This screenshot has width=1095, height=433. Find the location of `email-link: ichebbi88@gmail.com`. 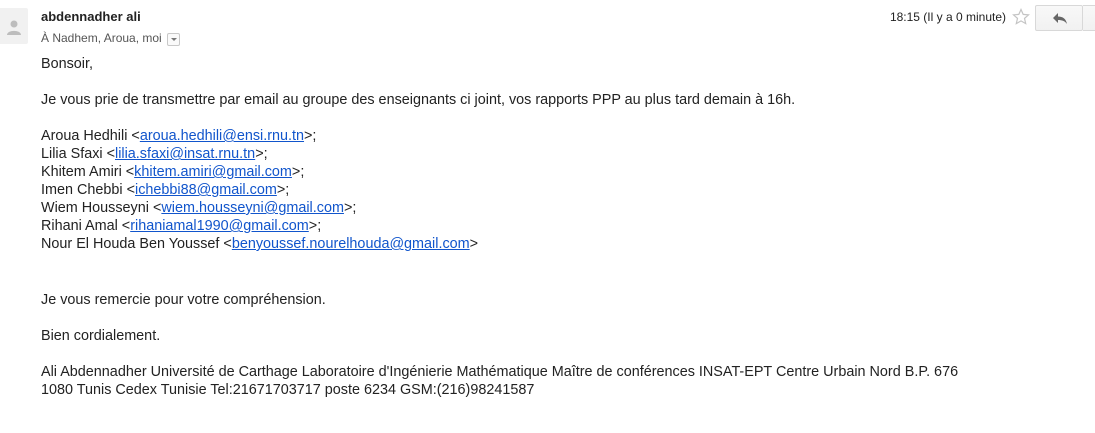

email-link: ichebbi88@gmail.com is located at coordinates (206, 190).